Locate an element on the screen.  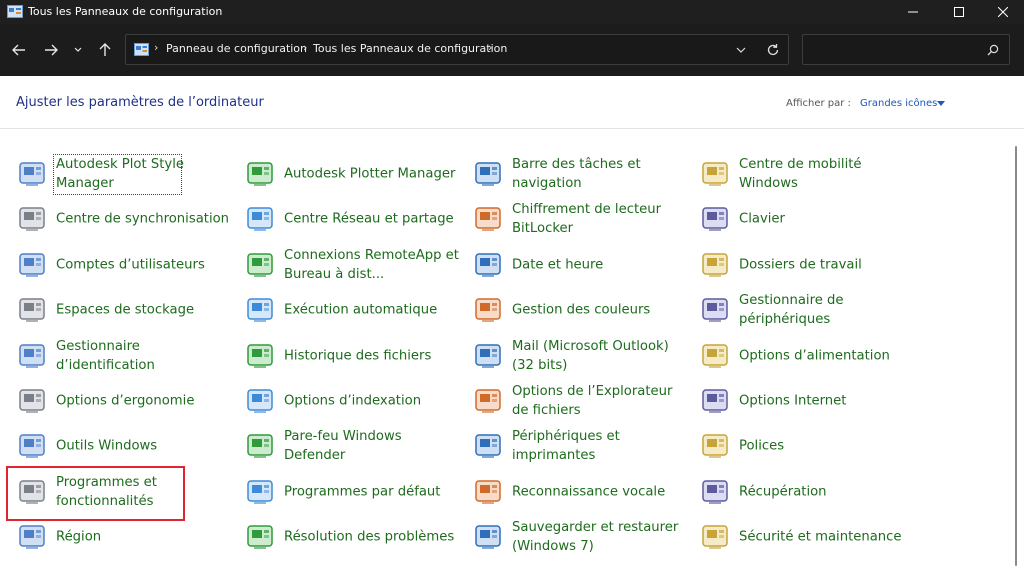
up-button is located at coordinates (105, 50).